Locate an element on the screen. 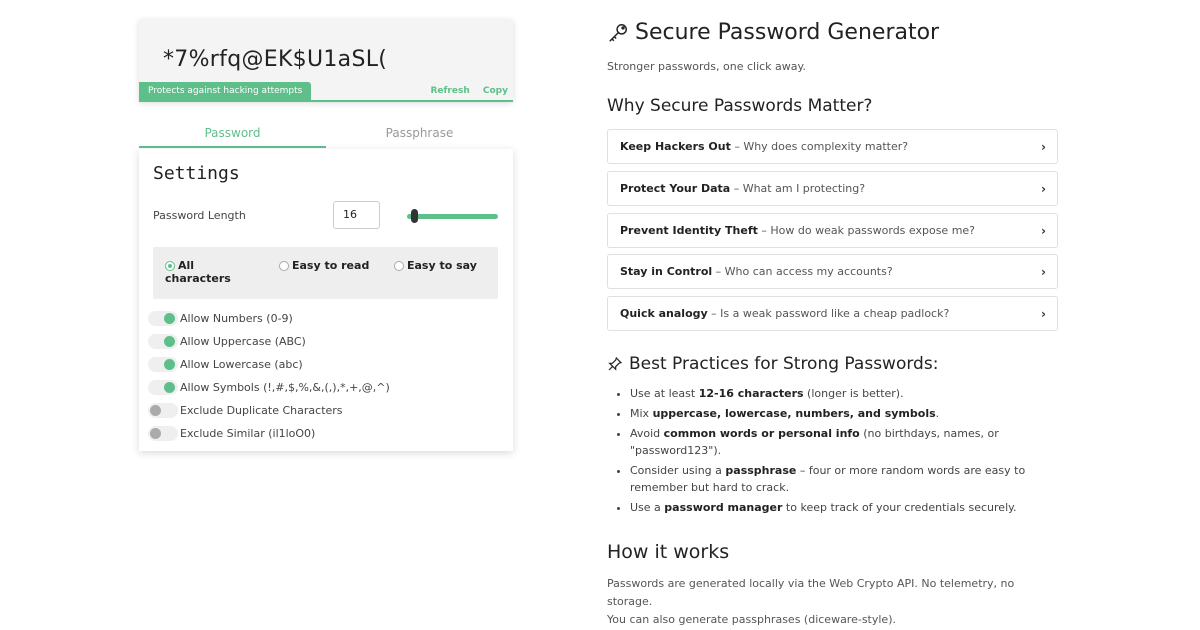 The height and width of the screenshot is (630, 1200). radio-label: All characters is located at coordinates (198, 272).